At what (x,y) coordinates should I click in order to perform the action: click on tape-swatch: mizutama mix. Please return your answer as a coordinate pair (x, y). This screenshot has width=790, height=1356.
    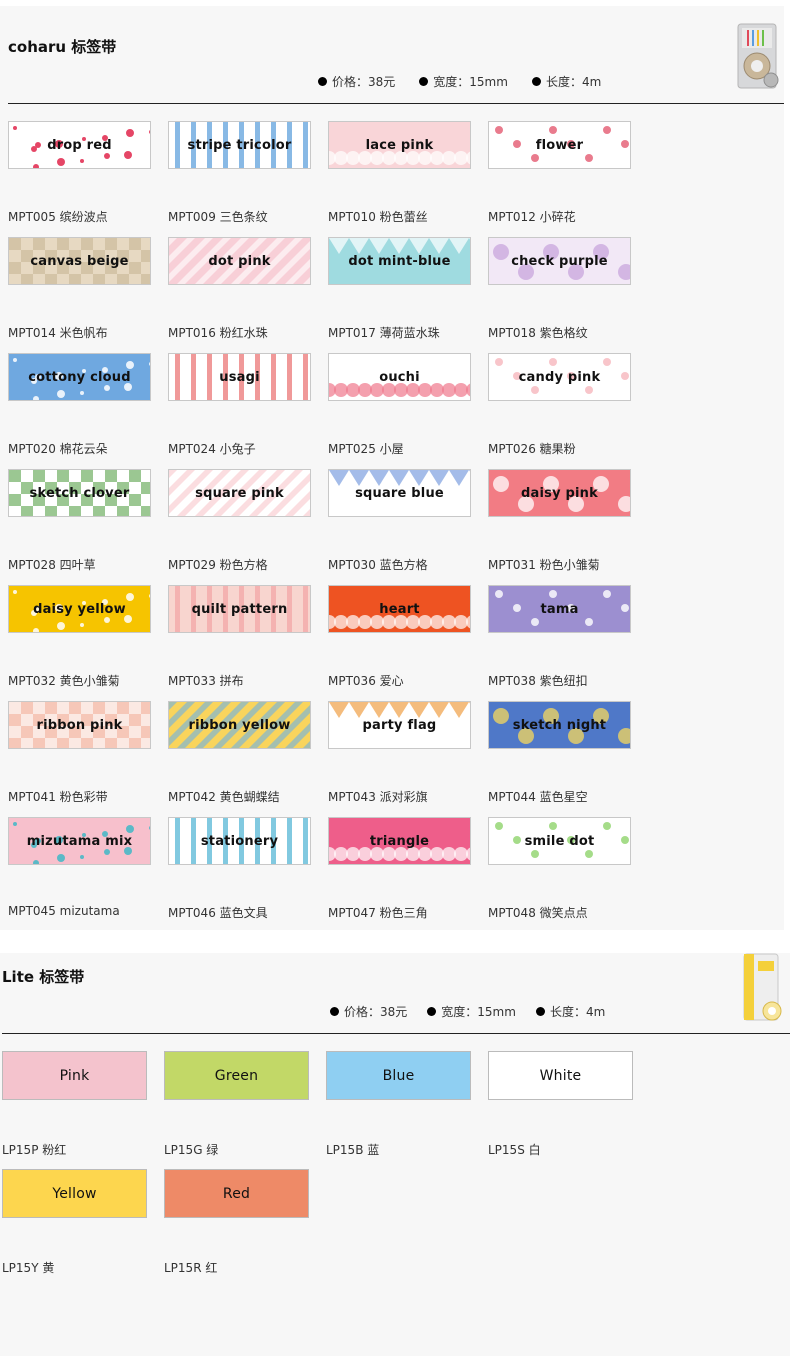
    Looking at the image, I should click on (79, 841).